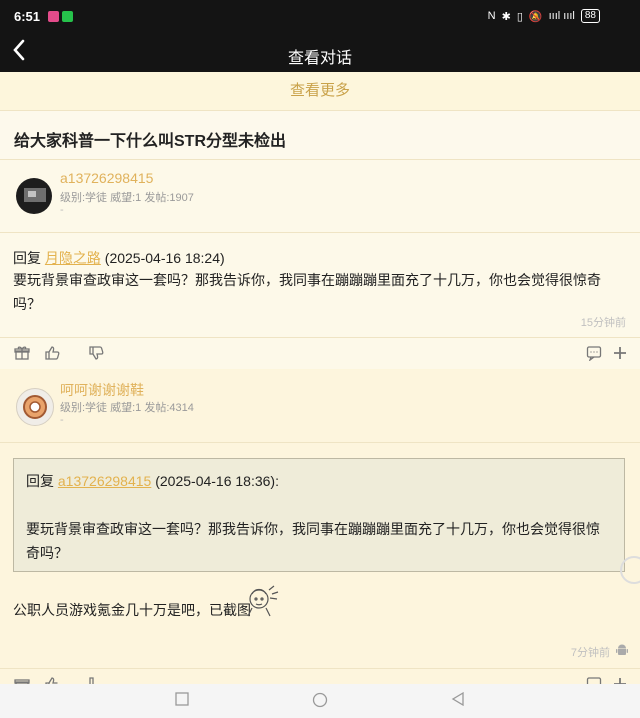 This screenshot has width=640, height=718. Describe the element at coordinates (319, 58) in the screenshot. I see `page-title: 查看对话` at that location.